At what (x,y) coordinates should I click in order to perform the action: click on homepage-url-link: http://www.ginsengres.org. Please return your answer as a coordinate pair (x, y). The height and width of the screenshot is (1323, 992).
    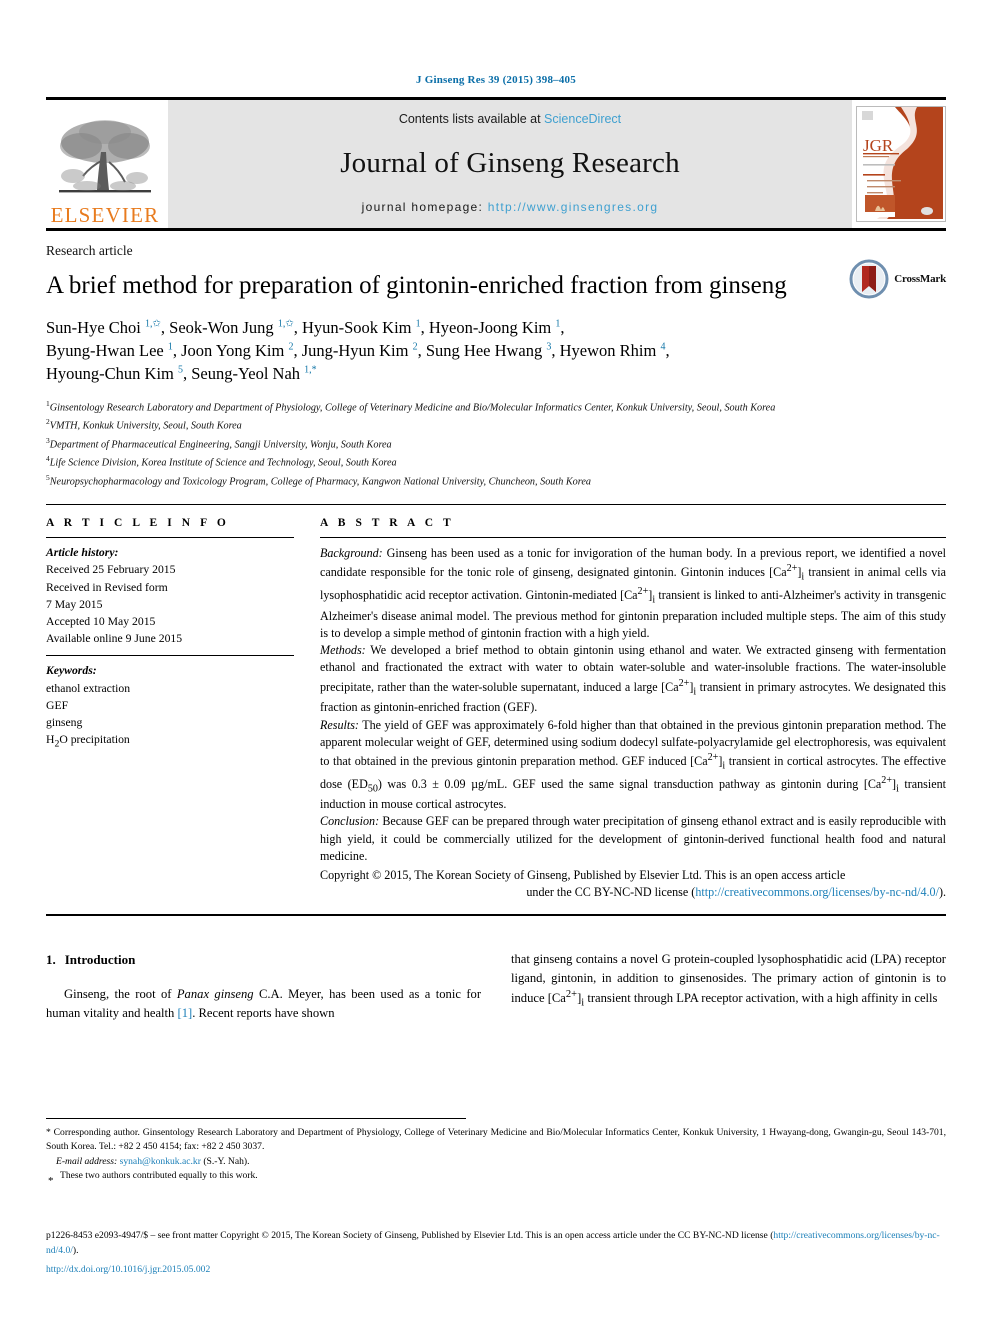
    Looking at the image, I should click on (573, 207).